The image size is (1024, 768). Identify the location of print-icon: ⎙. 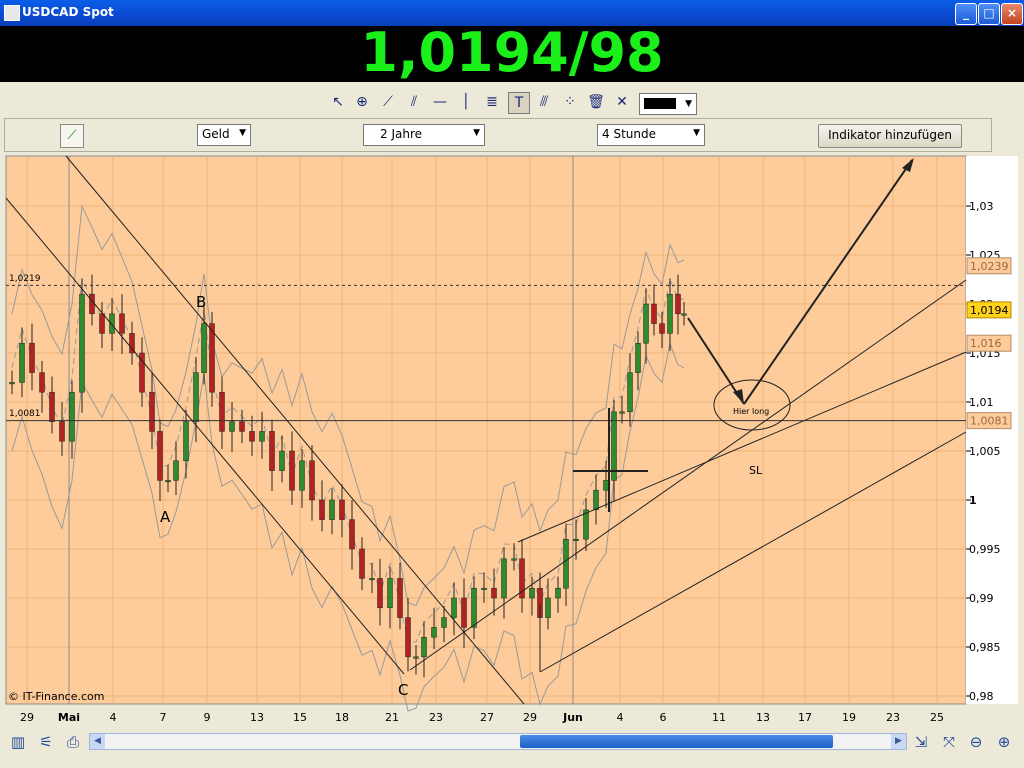
(73, 742).